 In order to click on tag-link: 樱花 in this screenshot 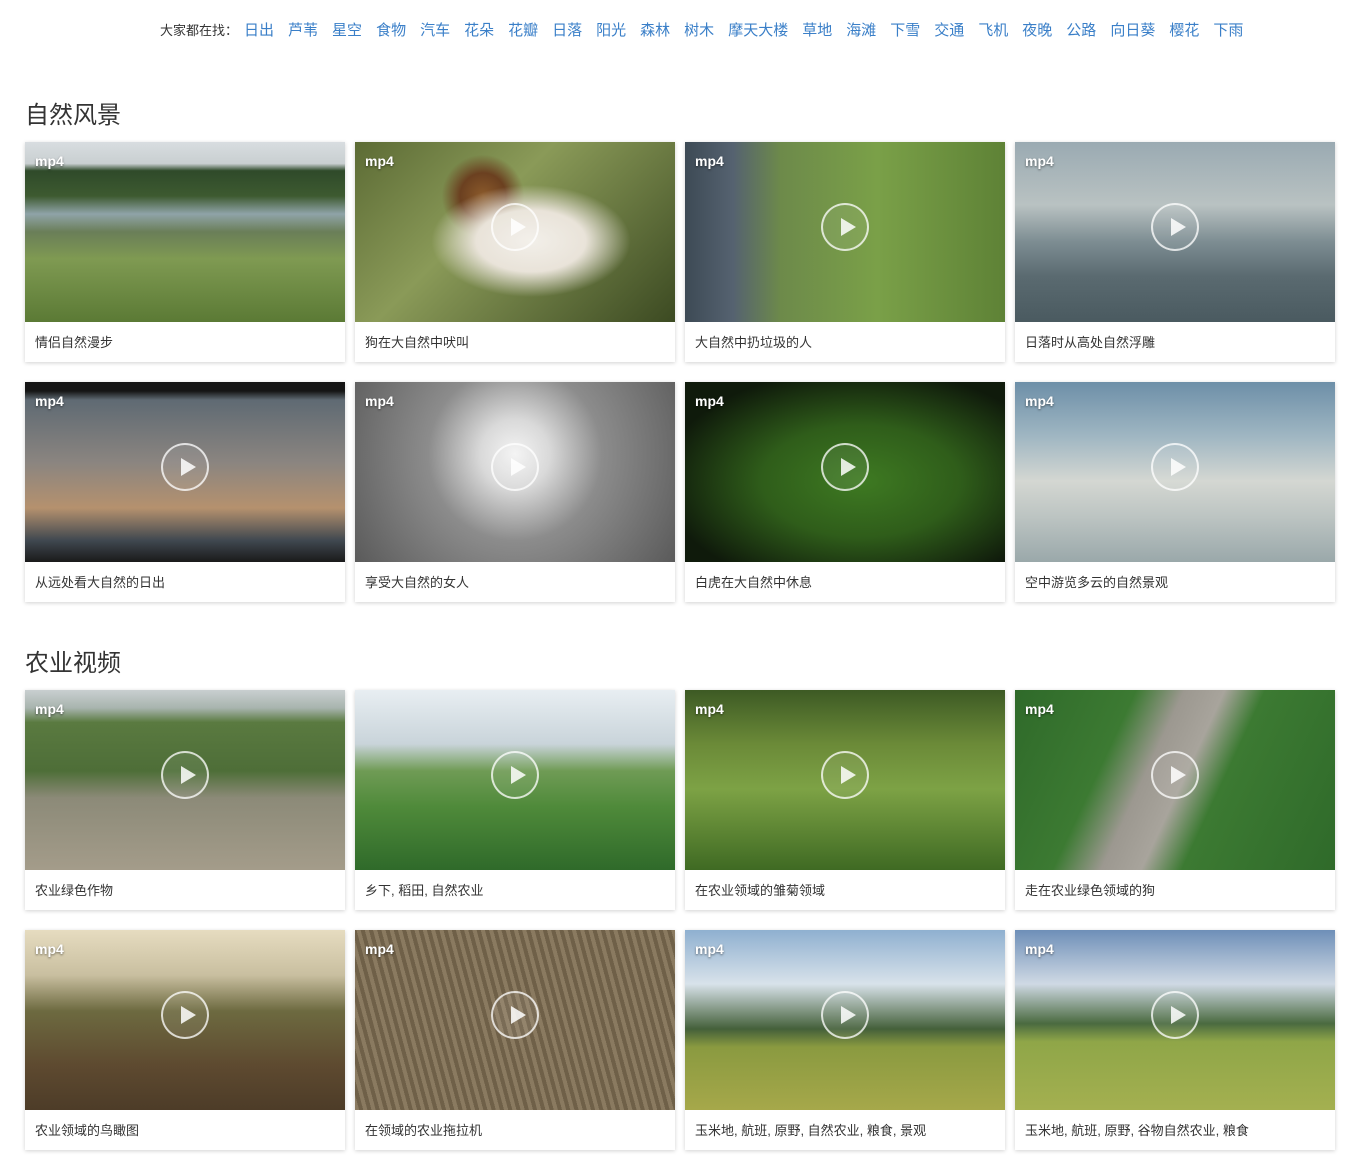, I will do `click(1184, 29)`.